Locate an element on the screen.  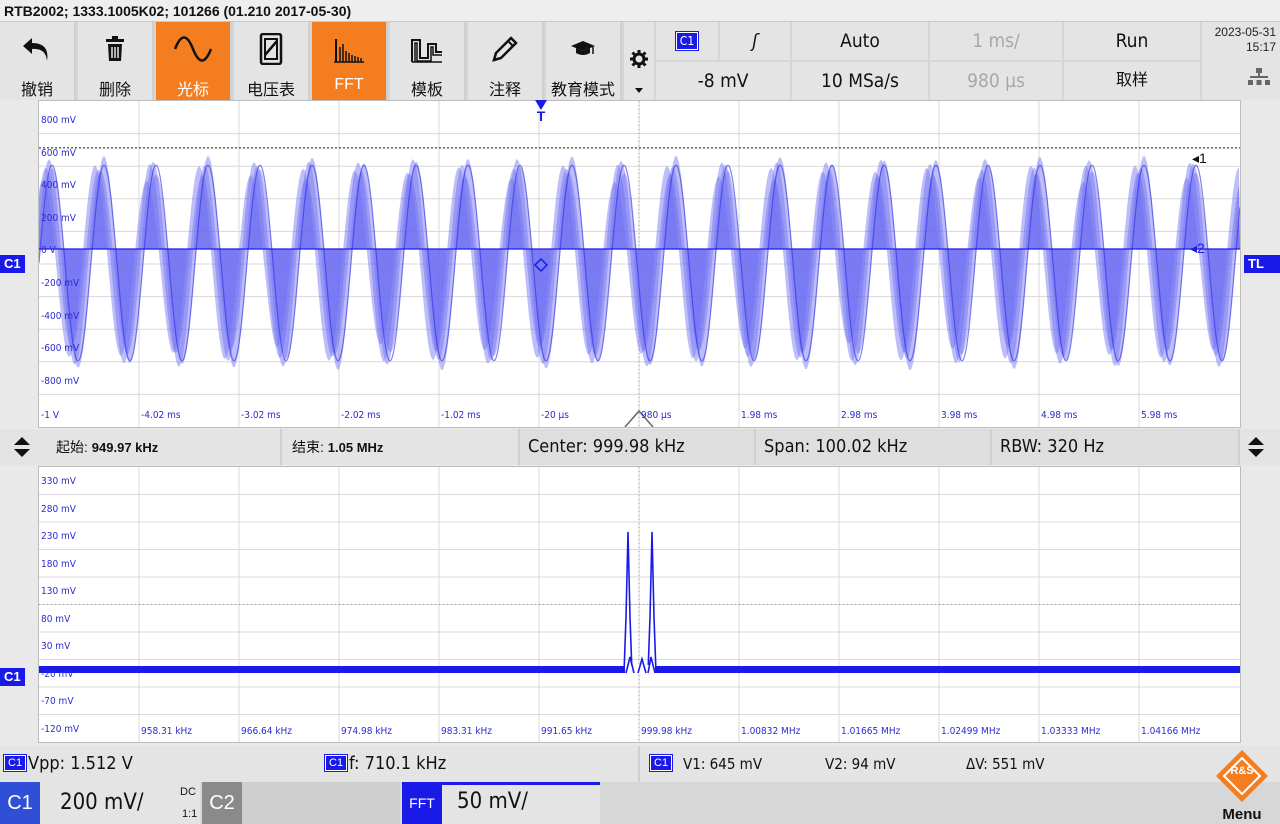
sample-rate-cell: 10 MSa/s is located at coordinates (860, 81).